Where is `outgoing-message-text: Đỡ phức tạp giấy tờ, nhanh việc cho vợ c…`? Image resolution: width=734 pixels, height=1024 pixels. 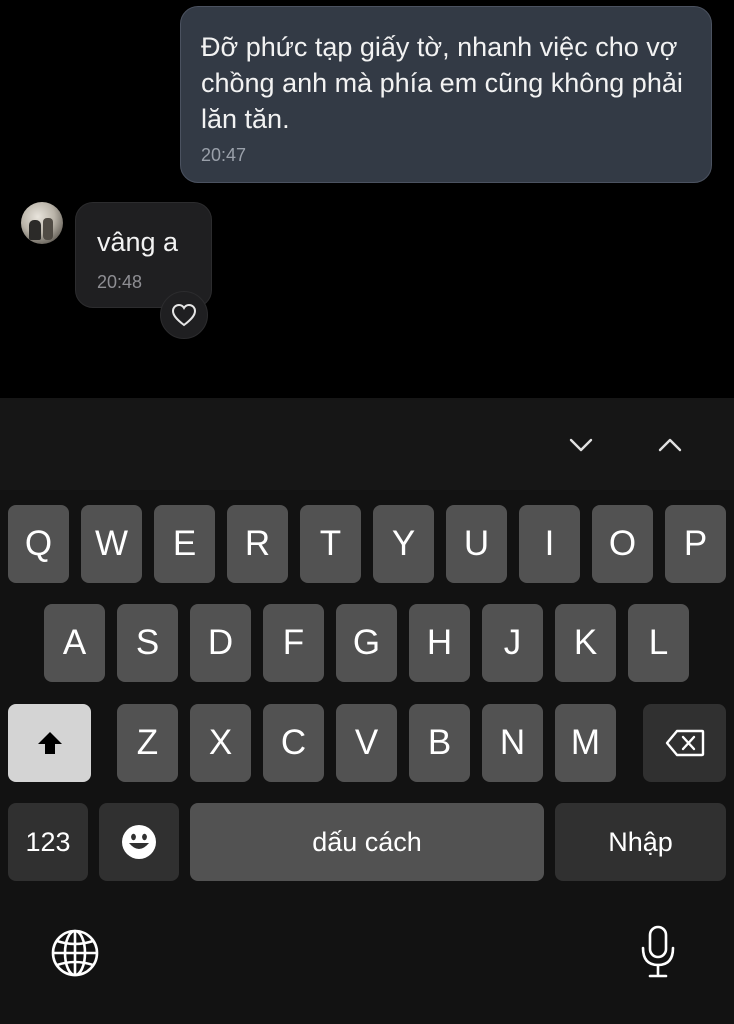
outgoing-message-text: Đỡ phức tạp giấy tờ, nhanh việc cho vợ c… is located at coordinates (442, 83).